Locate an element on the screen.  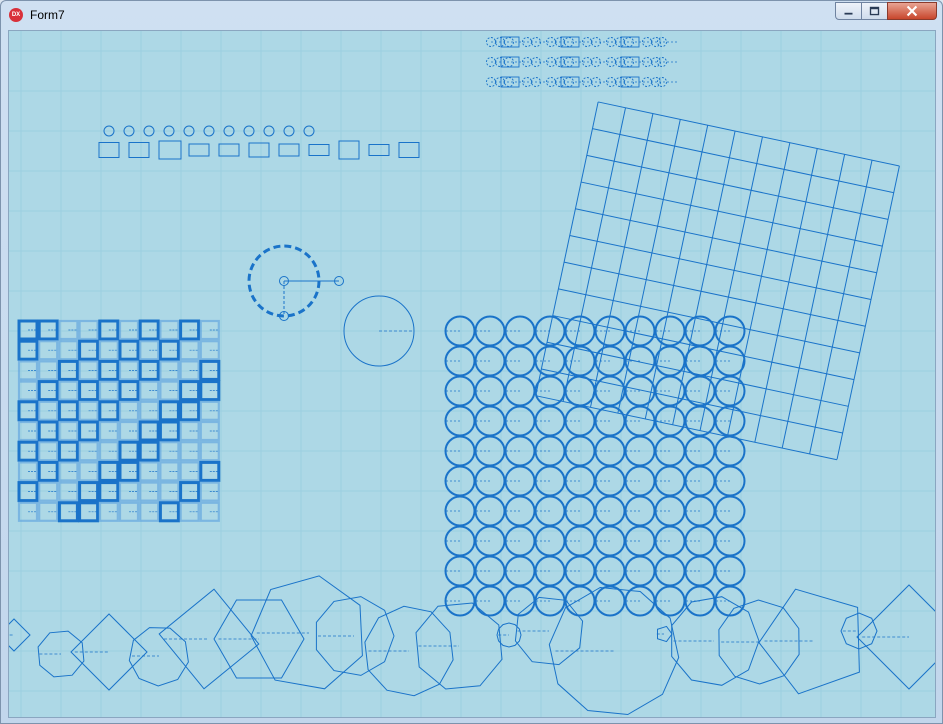
restore-icon is located at coordinates (874, 11).